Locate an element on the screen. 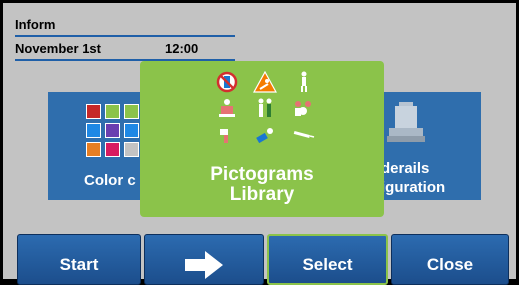 The width and height of the screenshot is (519, 285). popup-title-line-2: Library is located at coordinates (262, 194).